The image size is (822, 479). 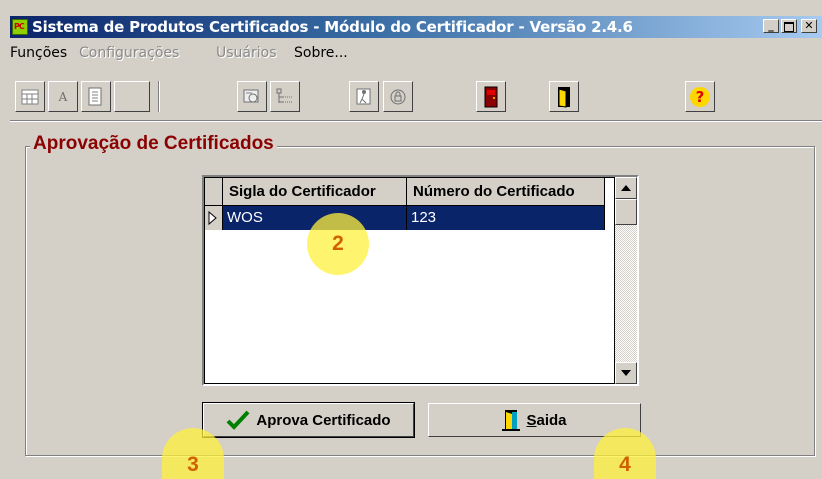 What do you see at coordinates (38, 53) in the screenshot?
I see `menu-funcoes: Funções` at bounding box center [38, 53].